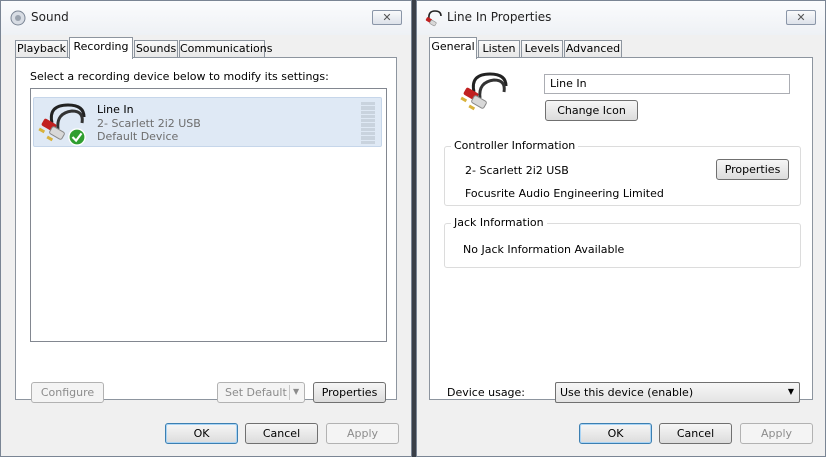  What do you see at coordinates (499, 49) in the screenshot?
I see `tab-listen: Listen` at bounding box center [499, 49].